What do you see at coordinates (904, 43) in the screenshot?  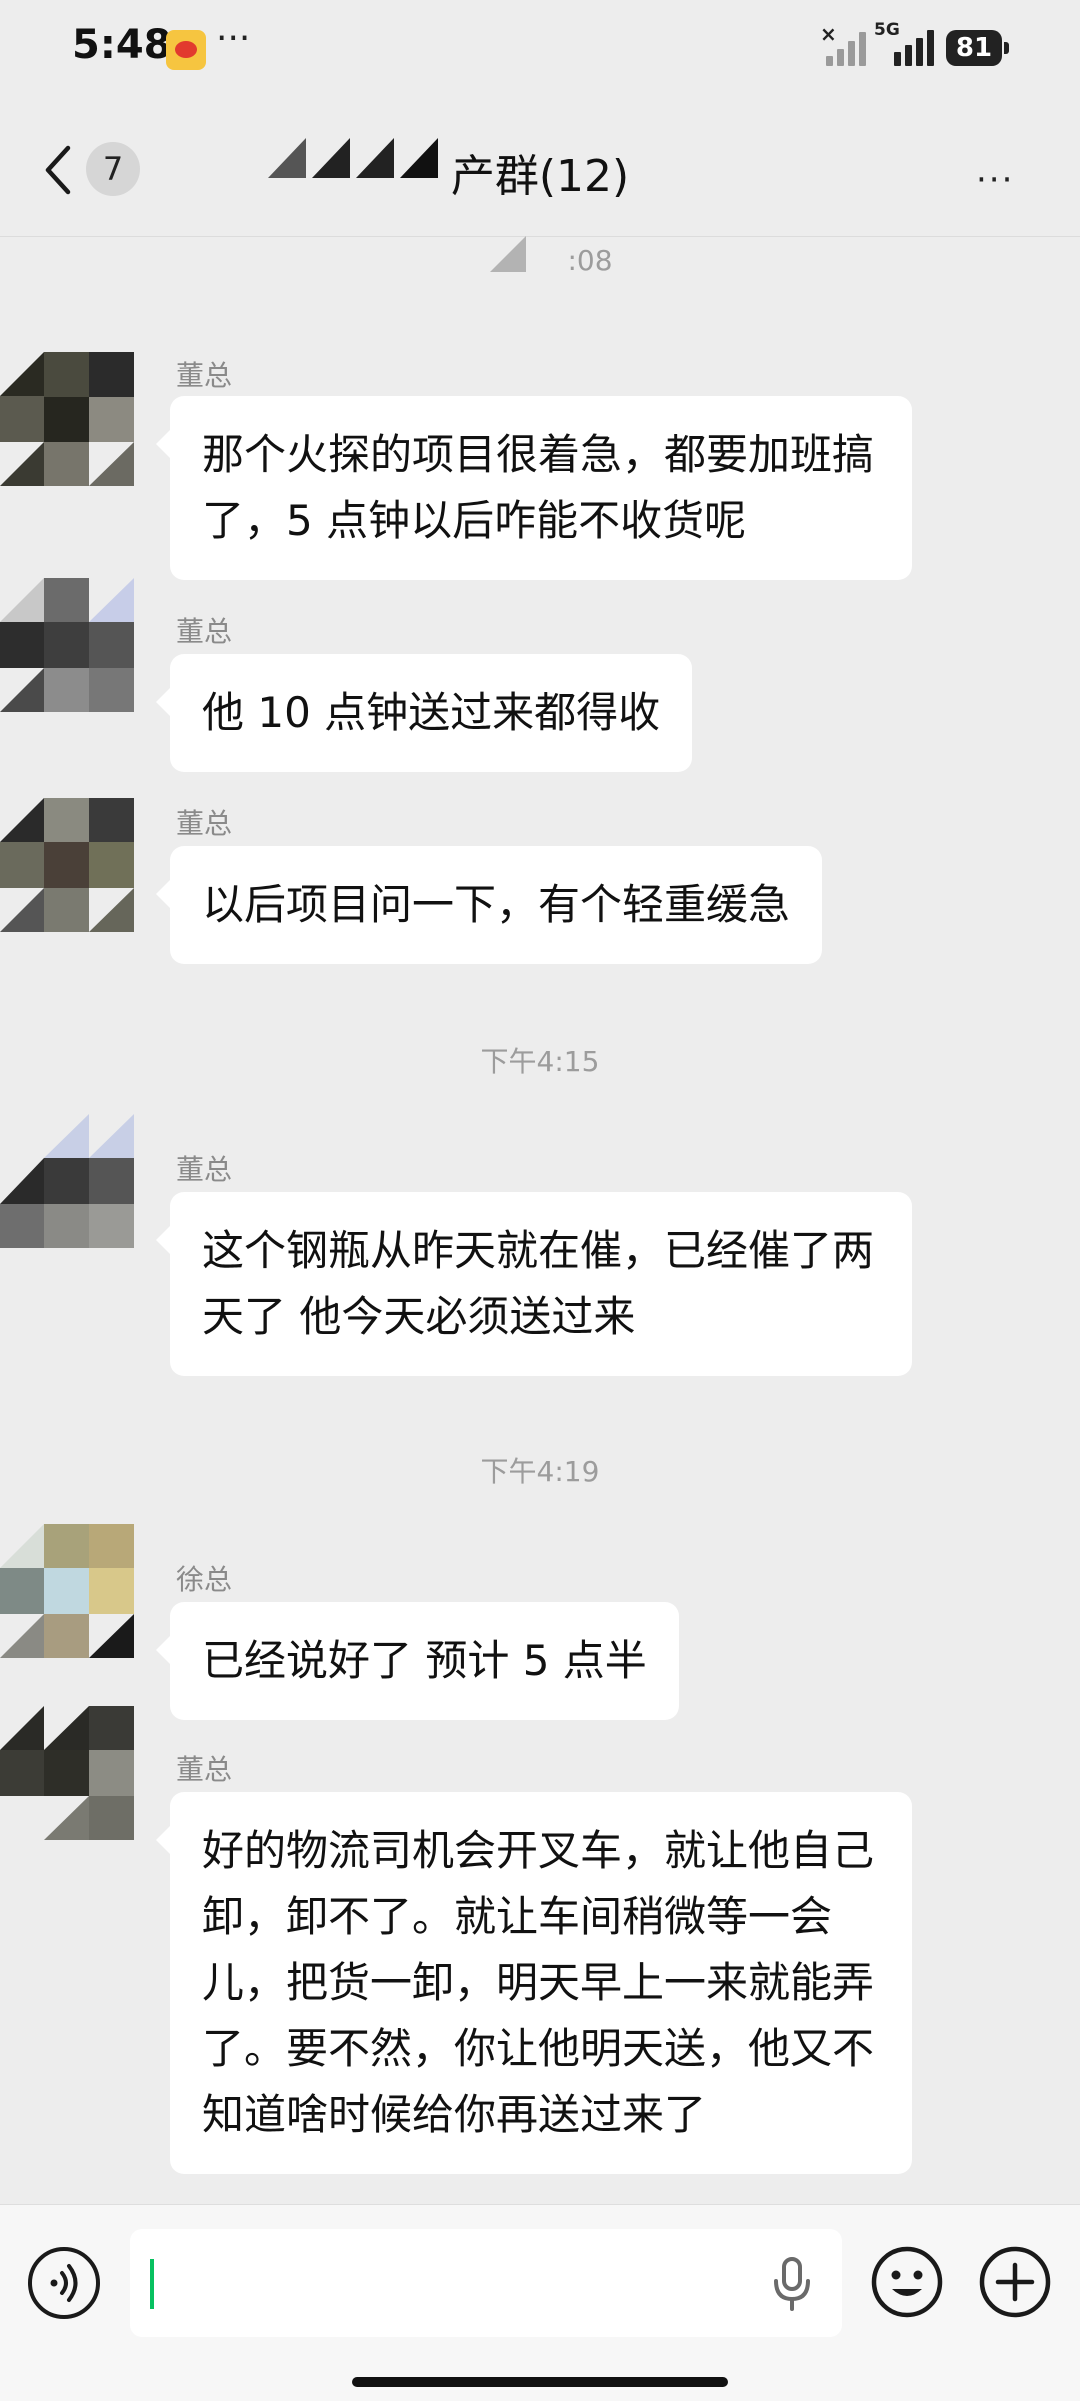 I see `signal-5g-icon: 5G` at bounding box center [904, 43].